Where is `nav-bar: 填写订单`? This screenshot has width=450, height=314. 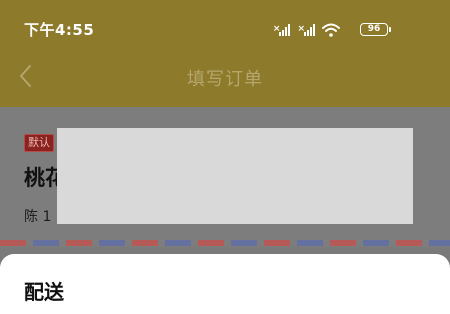
nav-bar: 填写订单 is located at coordinates (225, 76).